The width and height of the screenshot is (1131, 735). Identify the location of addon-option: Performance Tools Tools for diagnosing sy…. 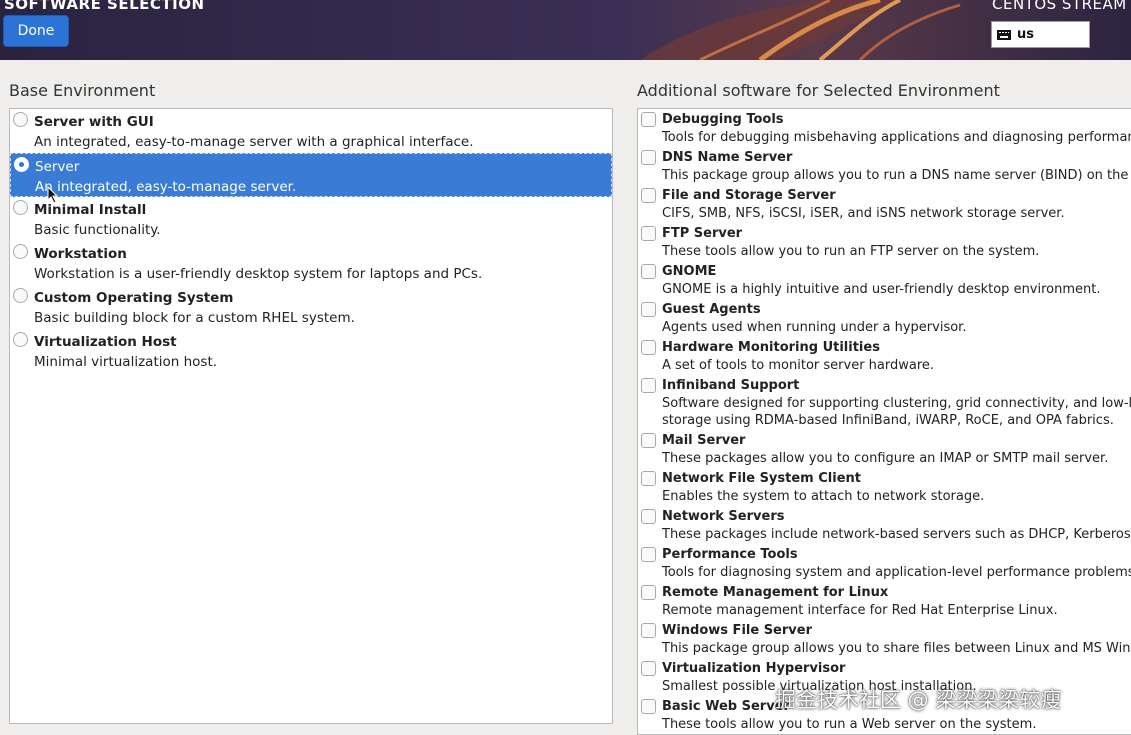
(884, 563).